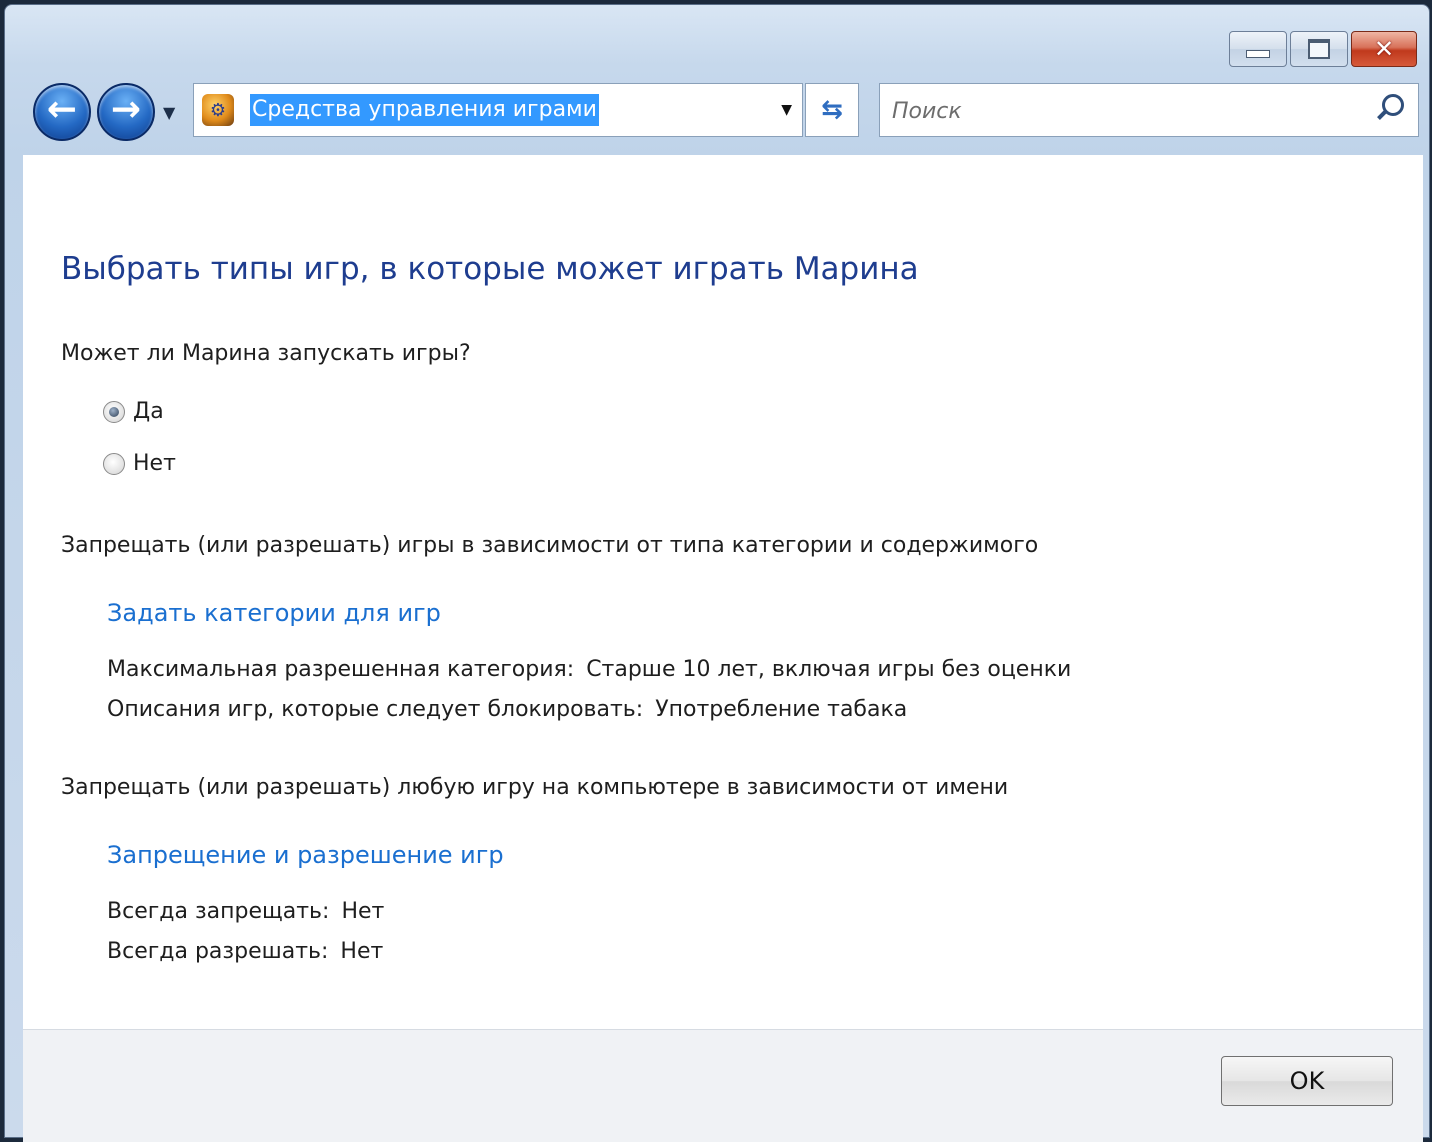 Image resolution: width=1432 pixels, height=1142 pixels. I want to click on block-allow-games-link: Запрещение и разрешение игр, so click(305, 855).